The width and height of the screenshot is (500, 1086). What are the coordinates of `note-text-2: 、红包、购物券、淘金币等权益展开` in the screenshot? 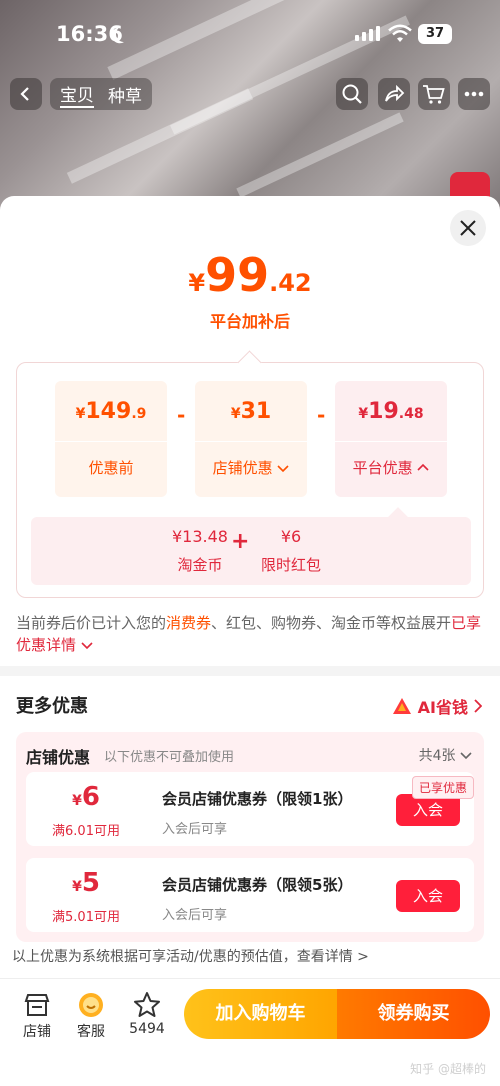 It's located at (331, 623).